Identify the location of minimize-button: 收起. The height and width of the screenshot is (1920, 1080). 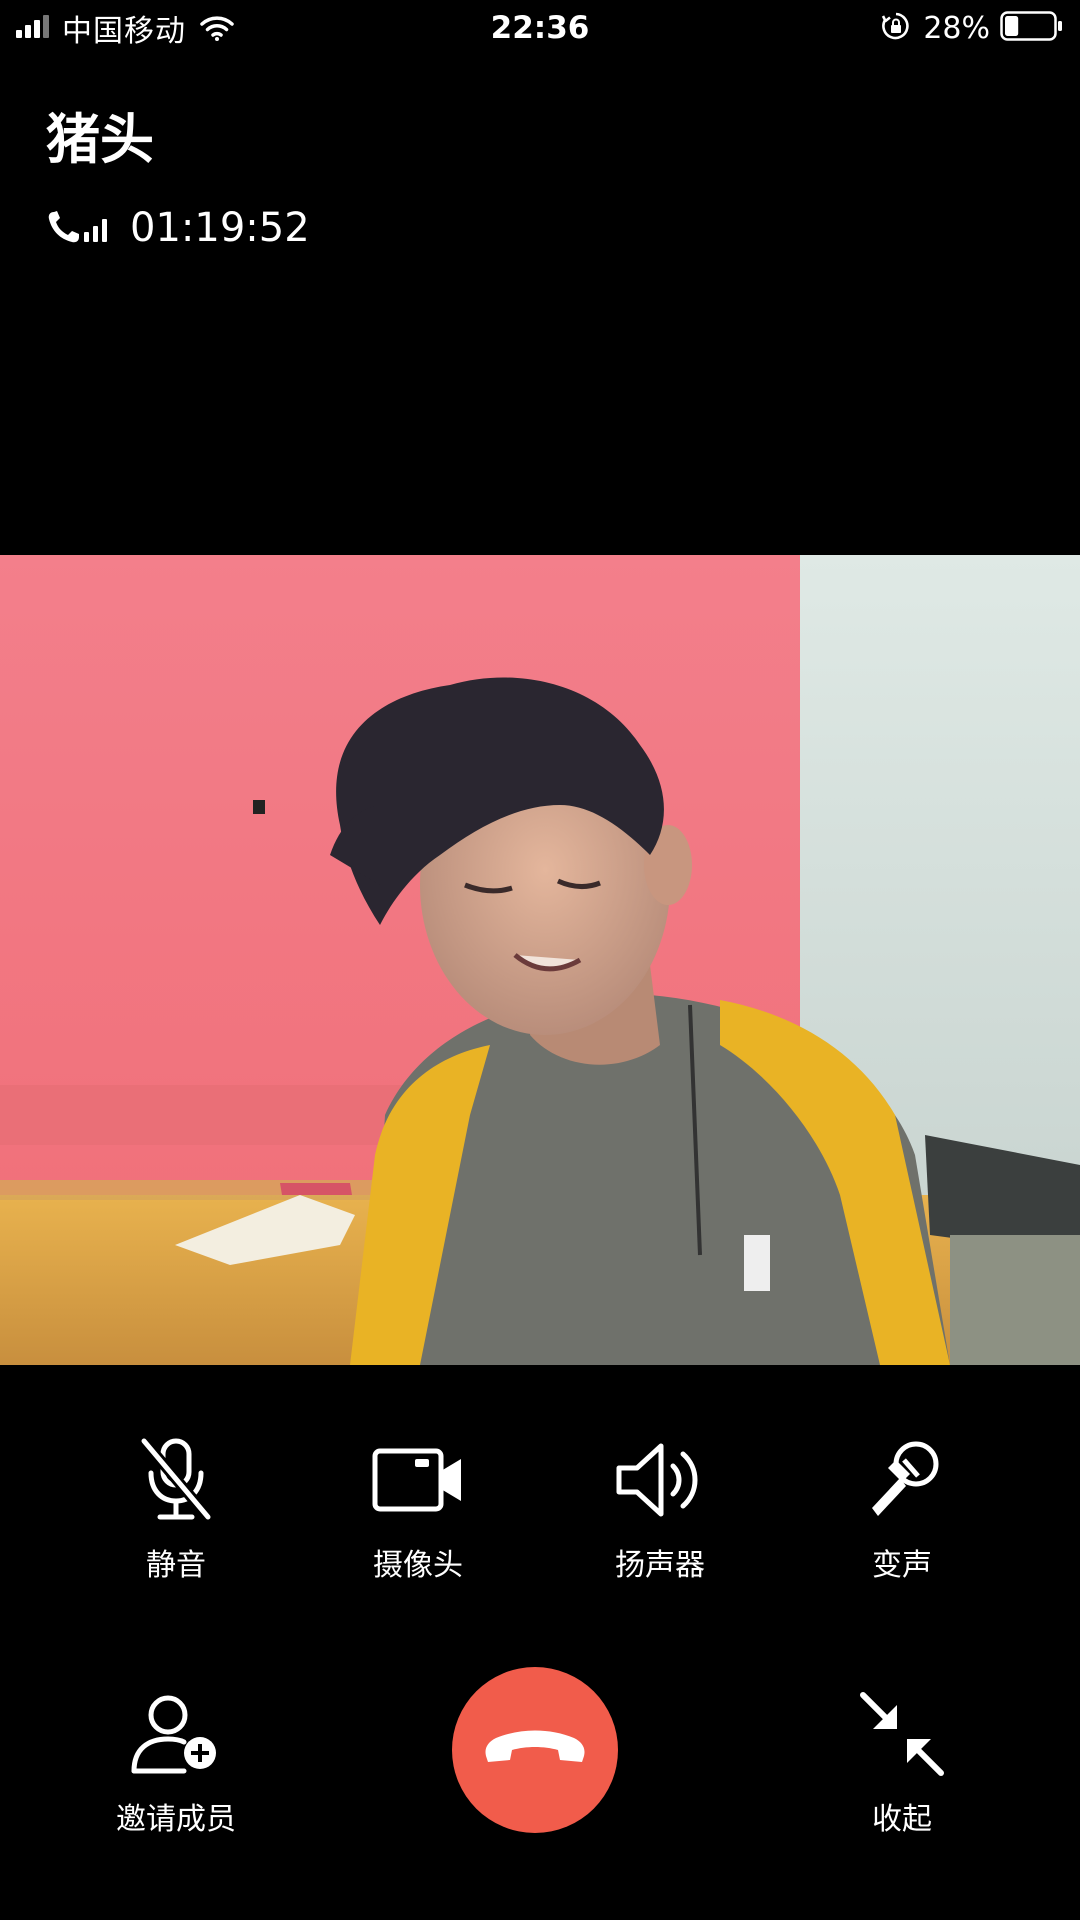
(902, 1762).